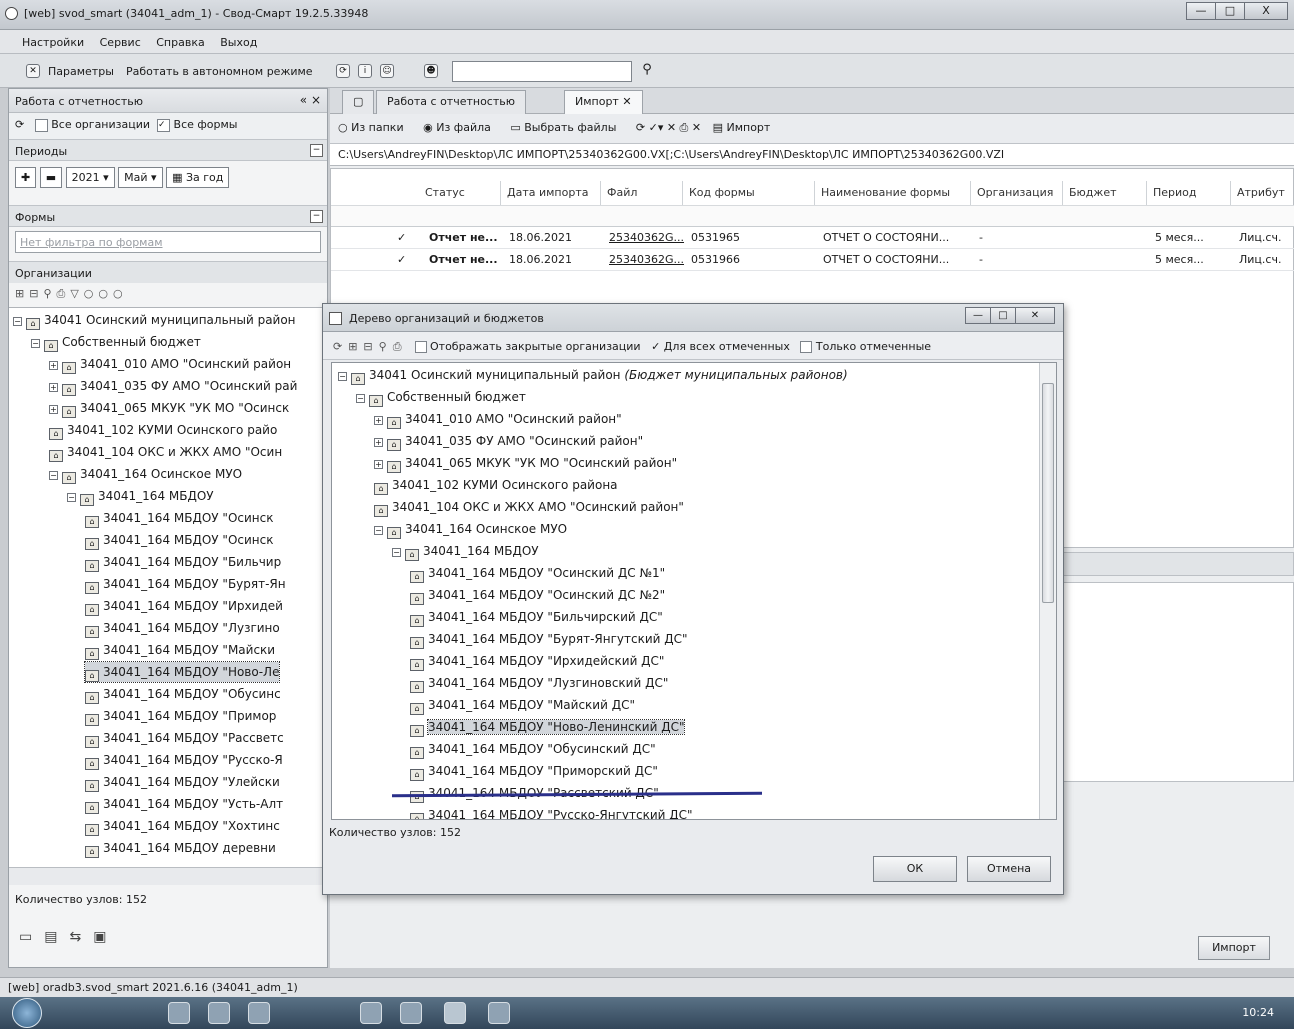 The image size is (1294, 1029). Describe the element at coordinates (548, 727) in the screenshot. I see `dialog-tree-node: ⌂ 34041_164 МБДОУ "Ново-Ленинский ДС"` at that location.